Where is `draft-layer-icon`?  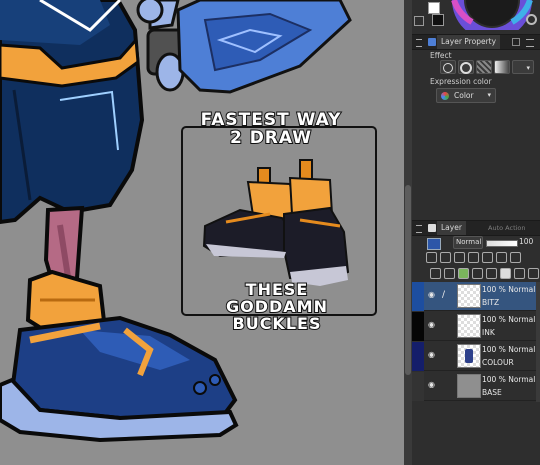
draft-layer-icon is located at coordinates (473, 257).